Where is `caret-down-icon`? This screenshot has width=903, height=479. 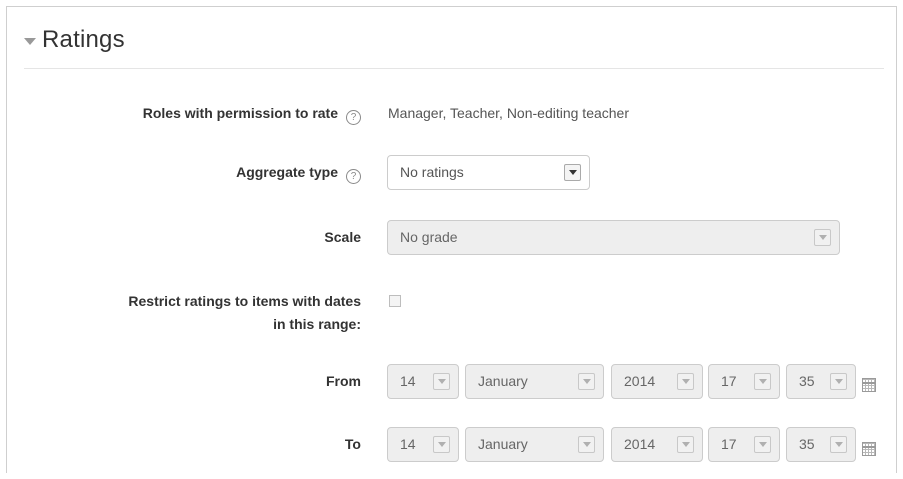
caret-down-icon is located at coordinates (30, 41).